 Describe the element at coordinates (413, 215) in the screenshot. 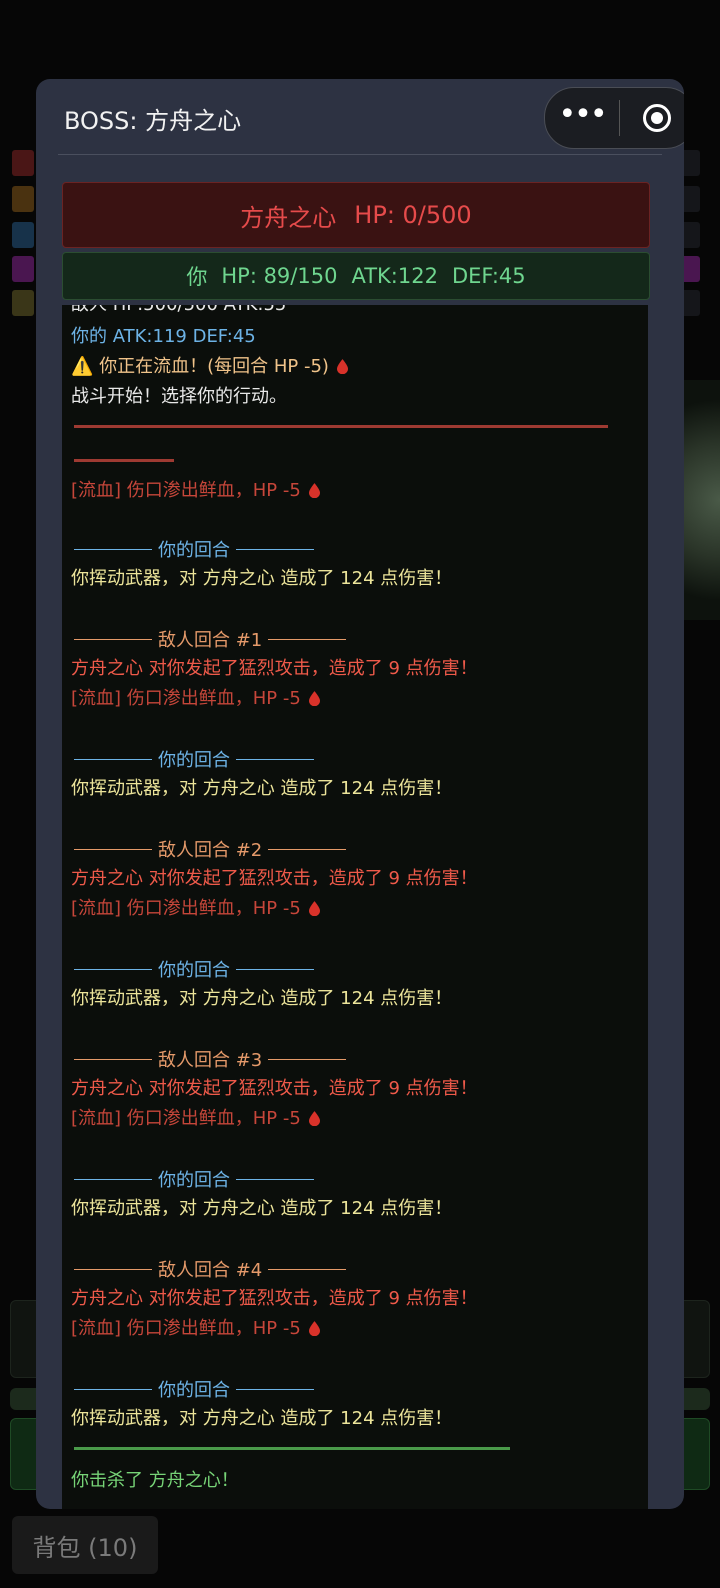

I see `boss-hp: HP: 0/500` at that location.